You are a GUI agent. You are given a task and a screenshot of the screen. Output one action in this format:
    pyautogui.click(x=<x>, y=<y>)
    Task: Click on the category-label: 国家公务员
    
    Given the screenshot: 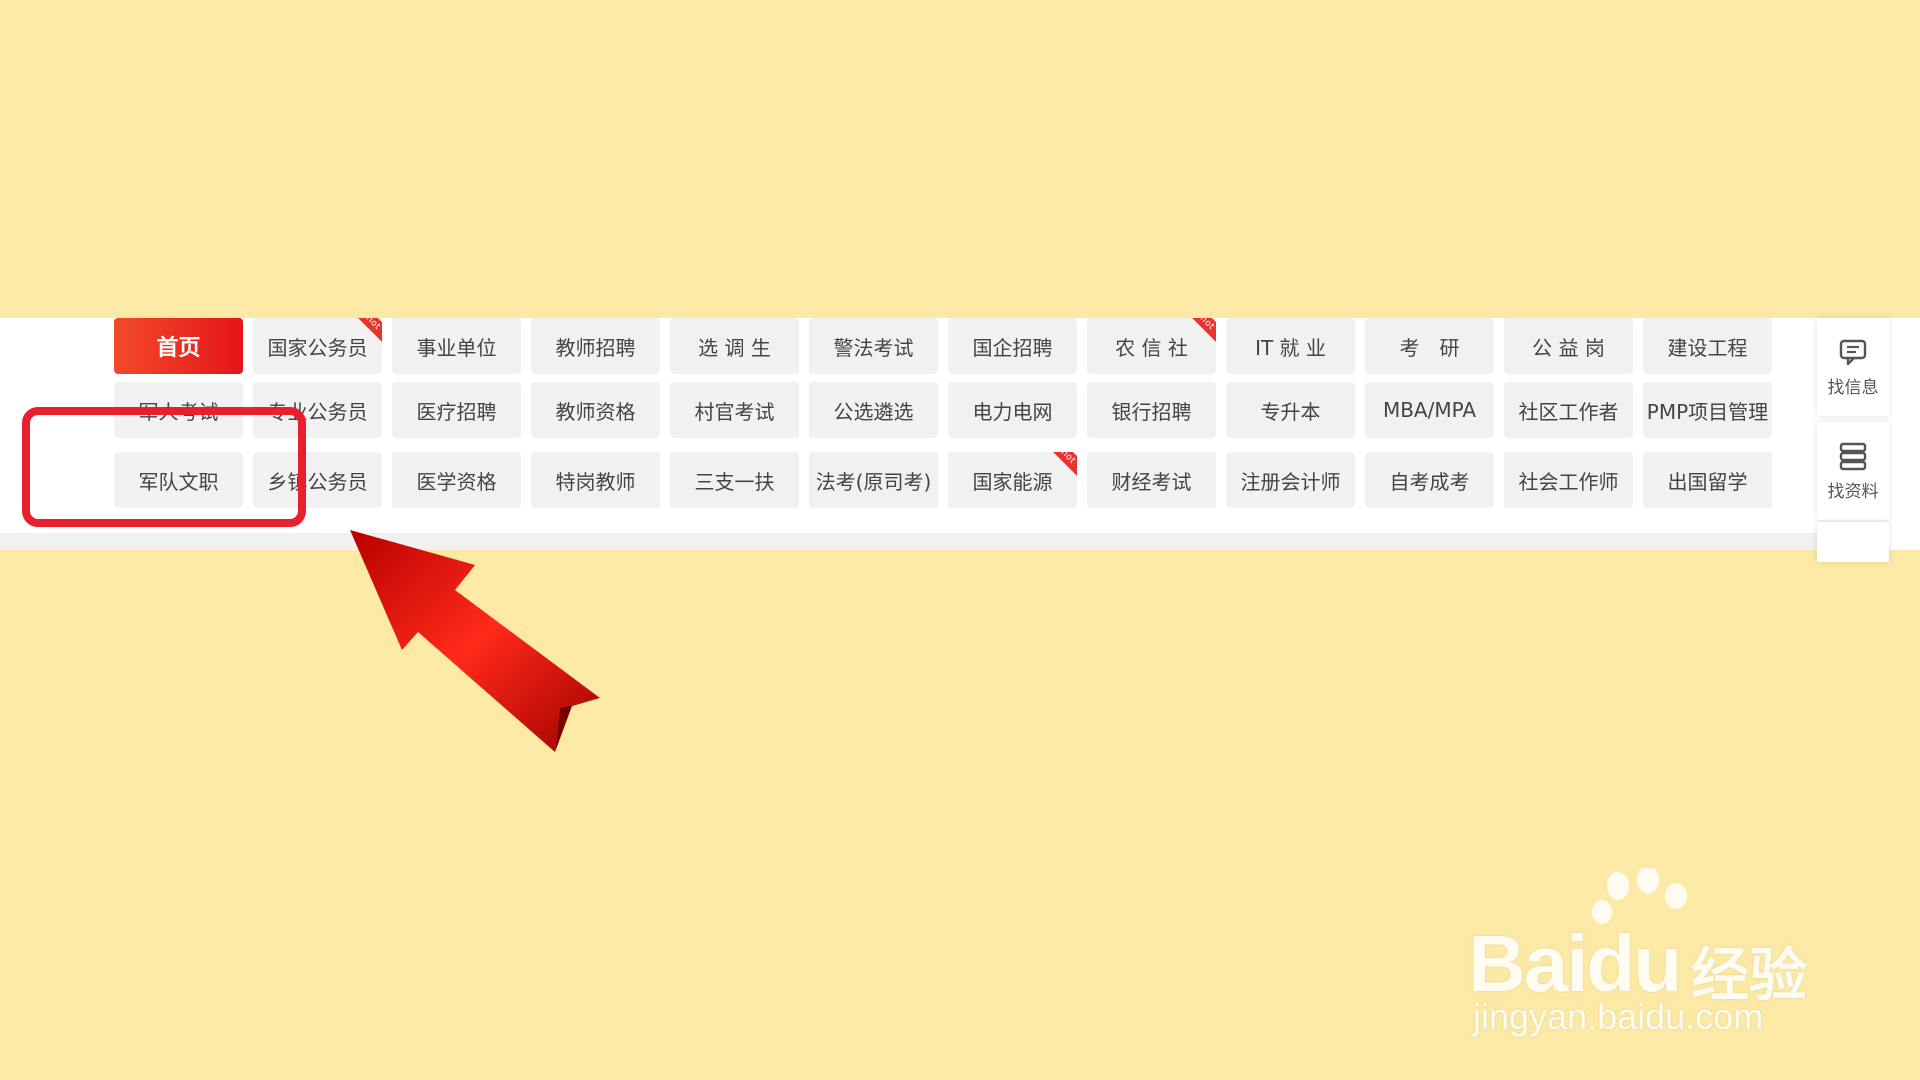 What is the action you would take?
    pyautogui.click(x=317, y=347)
    